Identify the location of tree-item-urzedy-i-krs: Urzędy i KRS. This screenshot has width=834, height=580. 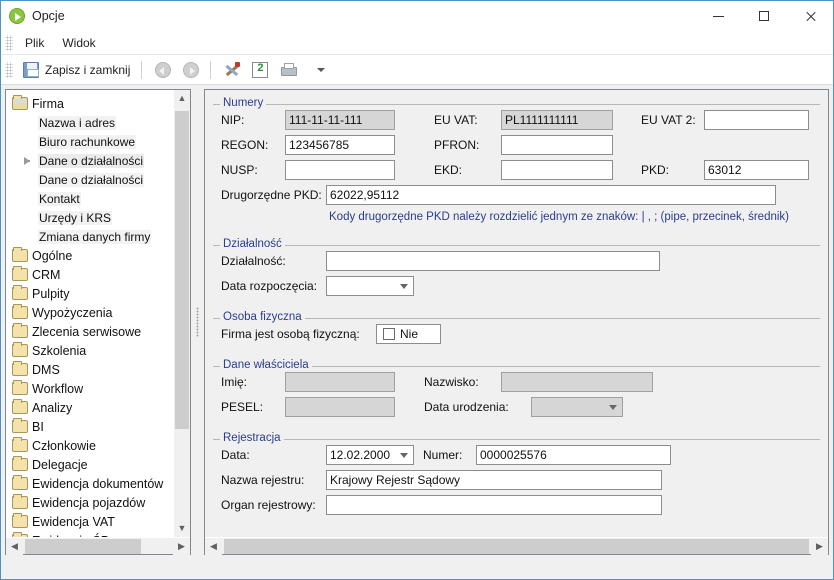
(91, 217).